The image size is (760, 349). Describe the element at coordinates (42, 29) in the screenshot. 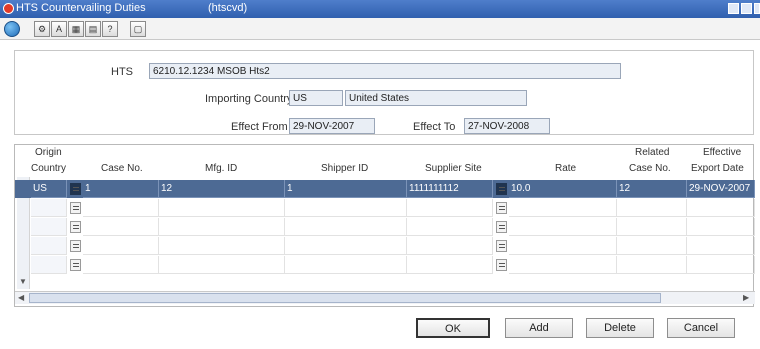

I see `tool-icon: ⚙` at that location.